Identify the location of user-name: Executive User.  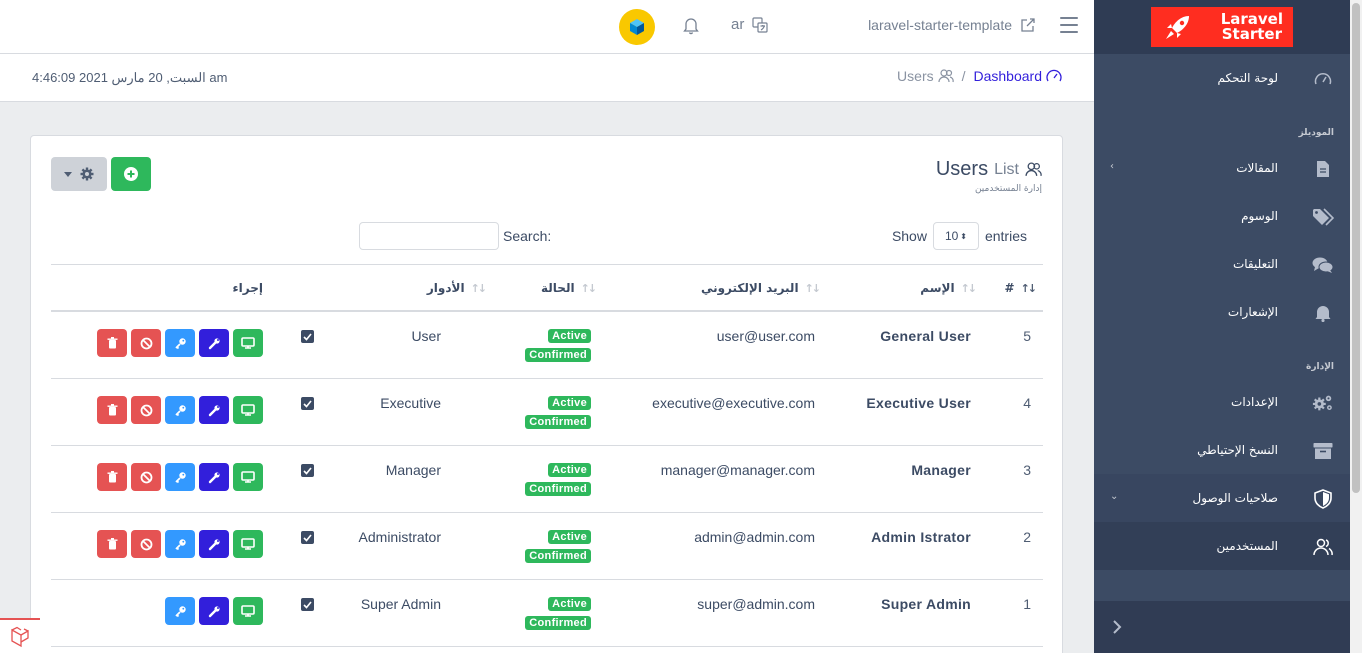
(918, 403).